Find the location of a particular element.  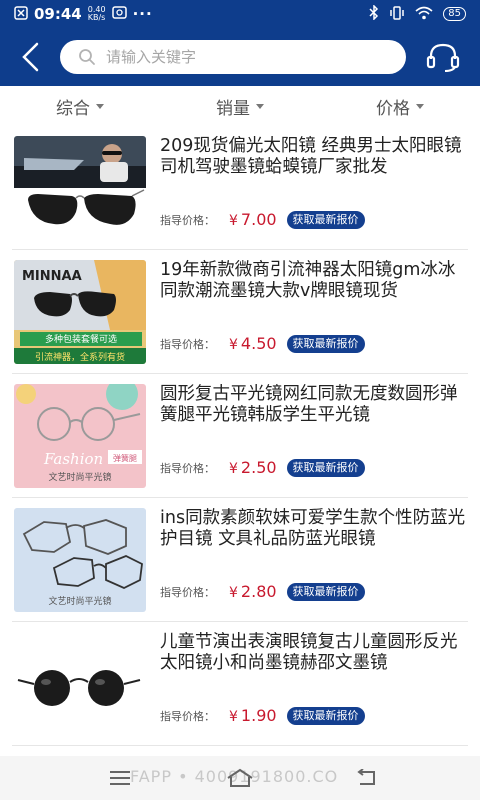

product-price: ¥4.50 is located at coordinates (253, 343).